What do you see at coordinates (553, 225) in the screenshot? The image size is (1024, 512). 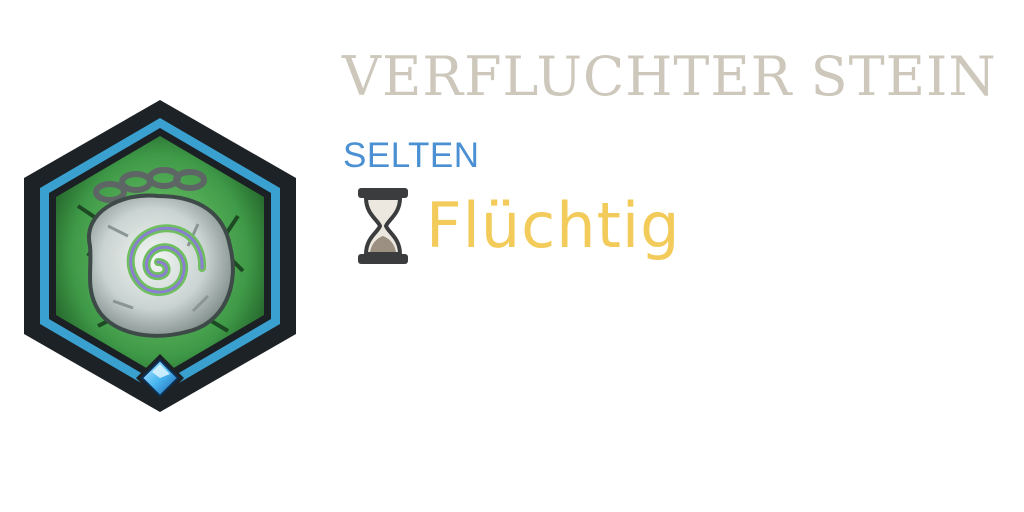 I see `duration-label: Flüchtig` at bounding box center [553, 225].